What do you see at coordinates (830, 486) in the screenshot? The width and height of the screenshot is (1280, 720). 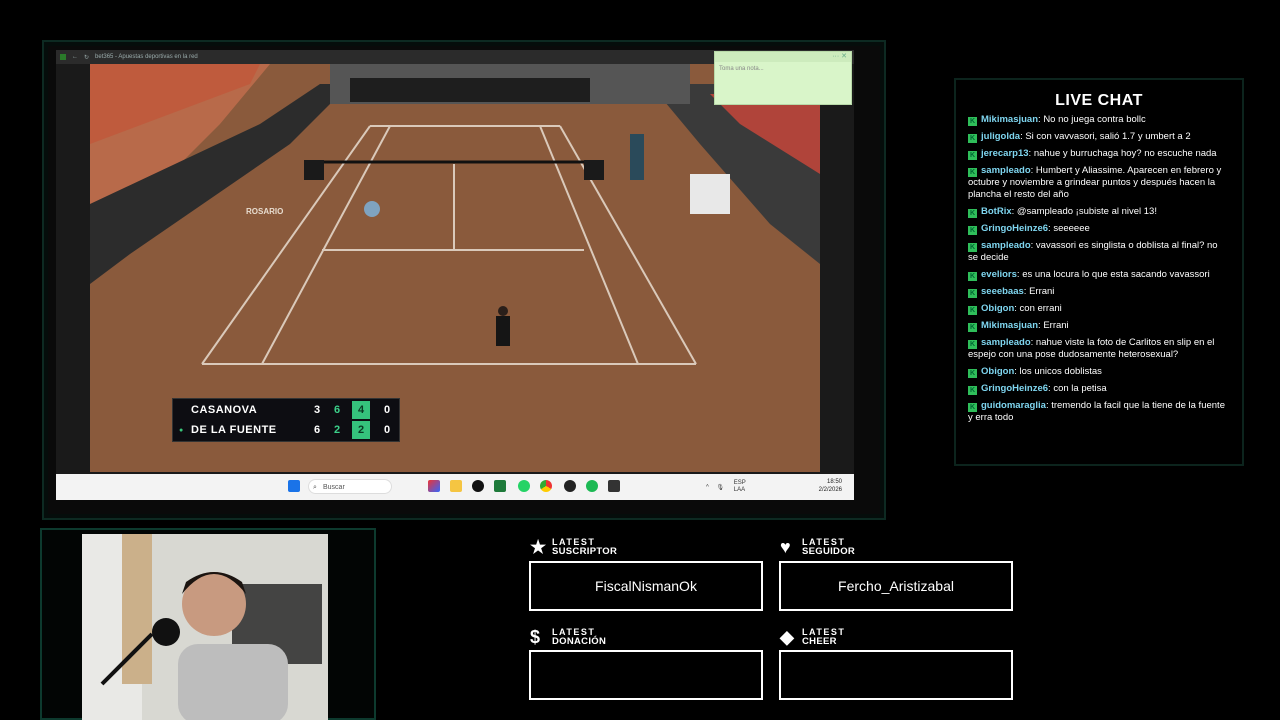 I see `taskbar-clock: 18:50 2/2/2026` at bounding box center [830, 486].